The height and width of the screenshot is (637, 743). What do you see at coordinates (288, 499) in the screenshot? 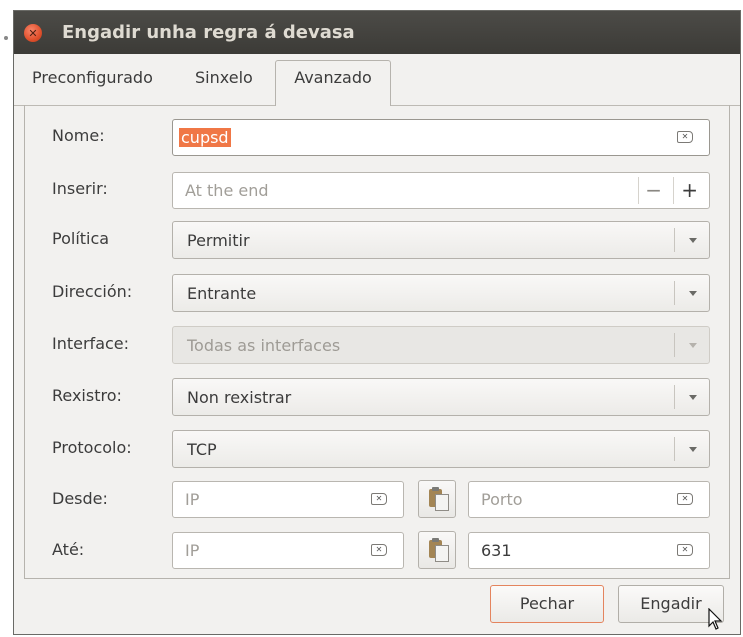
I see `from-ip-input: IP ✕` at bounding box center [288, 499].